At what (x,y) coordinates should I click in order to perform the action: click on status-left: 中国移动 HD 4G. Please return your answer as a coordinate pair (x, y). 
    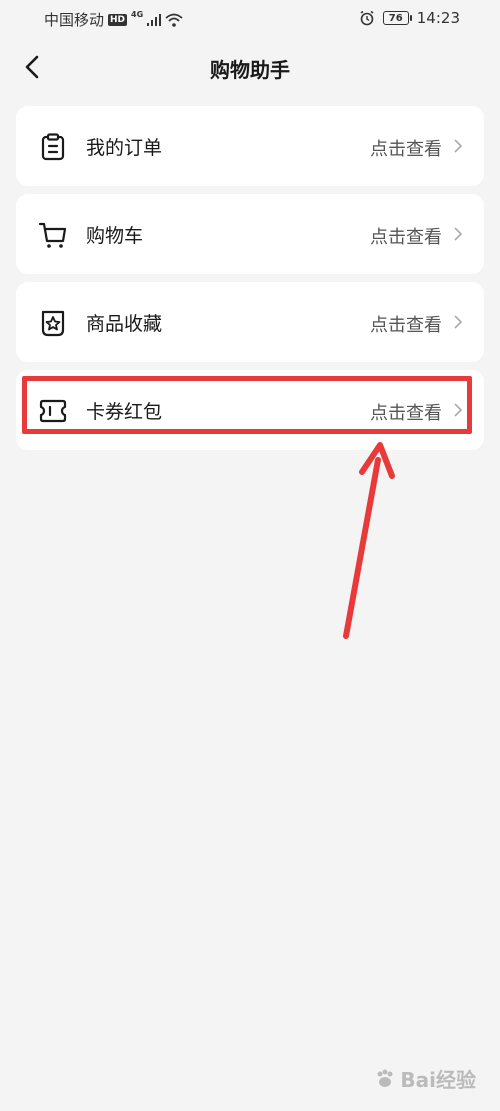
    Looking at the image, I should click on (113, 19).